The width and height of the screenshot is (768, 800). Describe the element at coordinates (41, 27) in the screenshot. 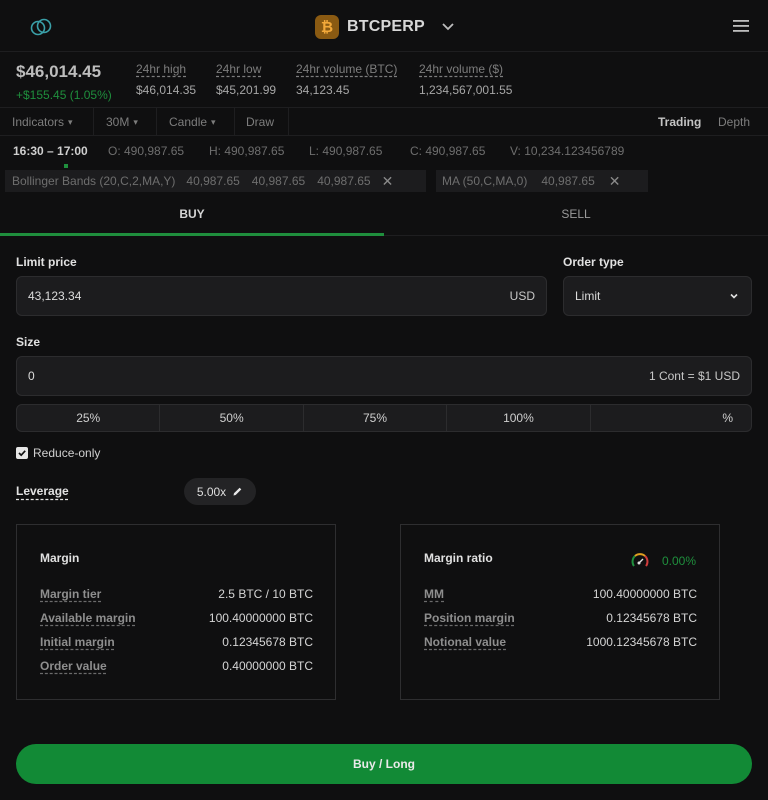

I see `logo-icon` at that location.